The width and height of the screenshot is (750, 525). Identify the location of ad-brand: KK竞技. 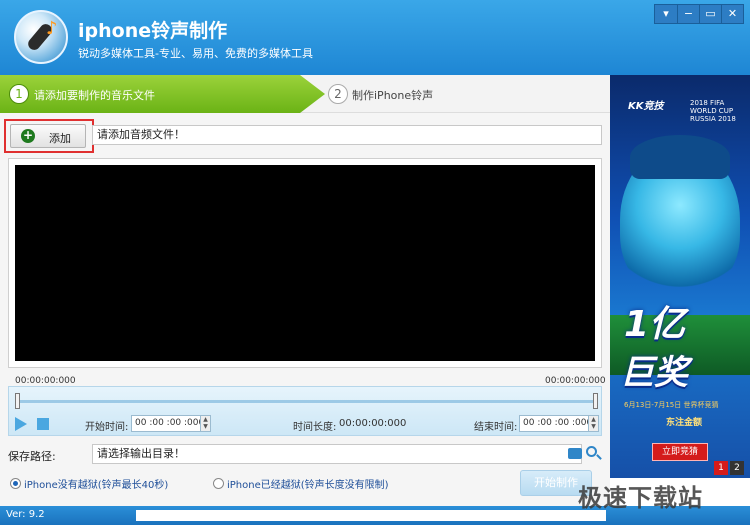
(646, 106).